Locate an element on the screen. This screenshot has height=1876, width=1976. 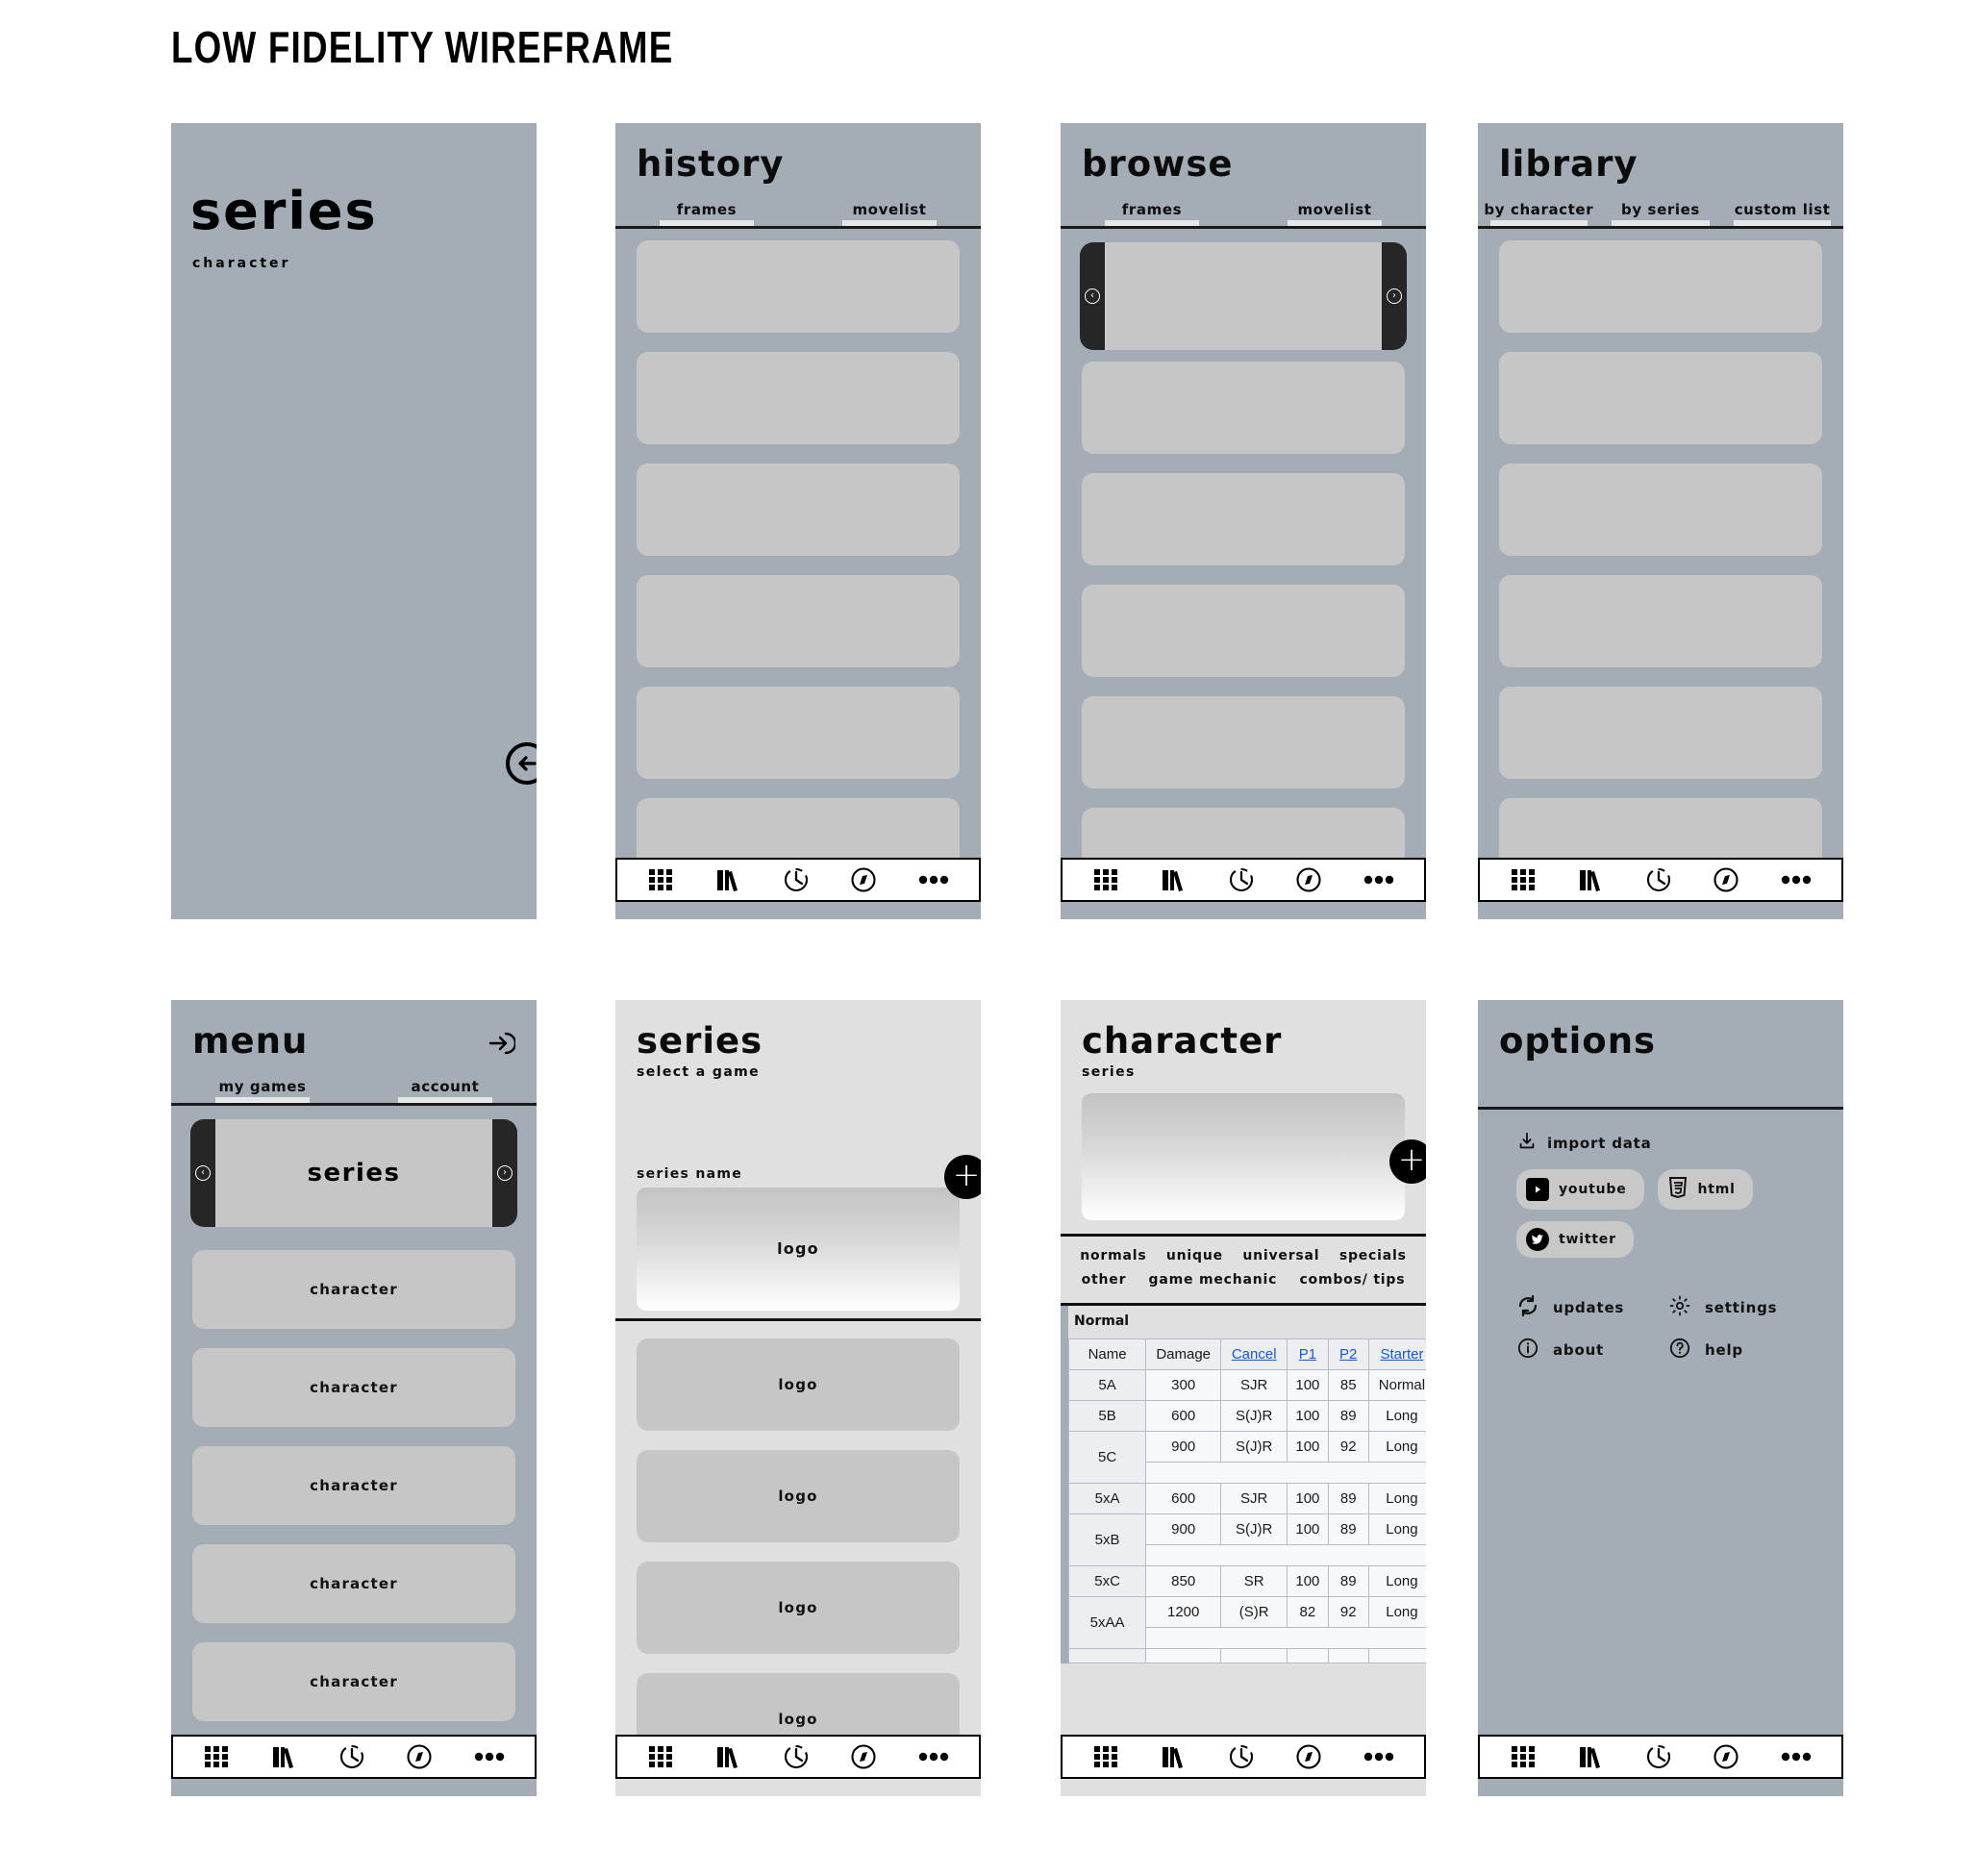
table-row: 5xAA 1200 (S)R 82 92 Long is located at coordinates (1246, 1622).